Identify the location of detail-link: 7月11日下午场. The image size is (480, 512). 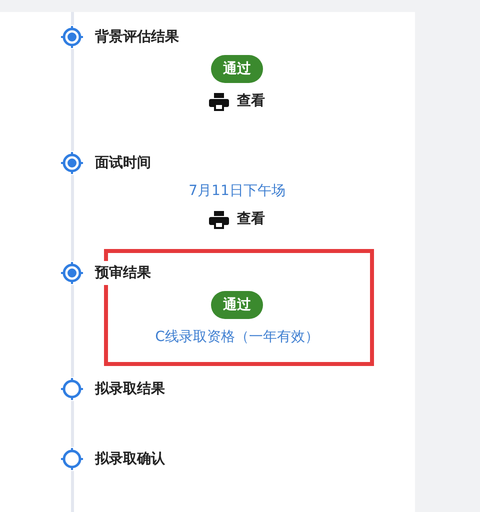
(237, 191).